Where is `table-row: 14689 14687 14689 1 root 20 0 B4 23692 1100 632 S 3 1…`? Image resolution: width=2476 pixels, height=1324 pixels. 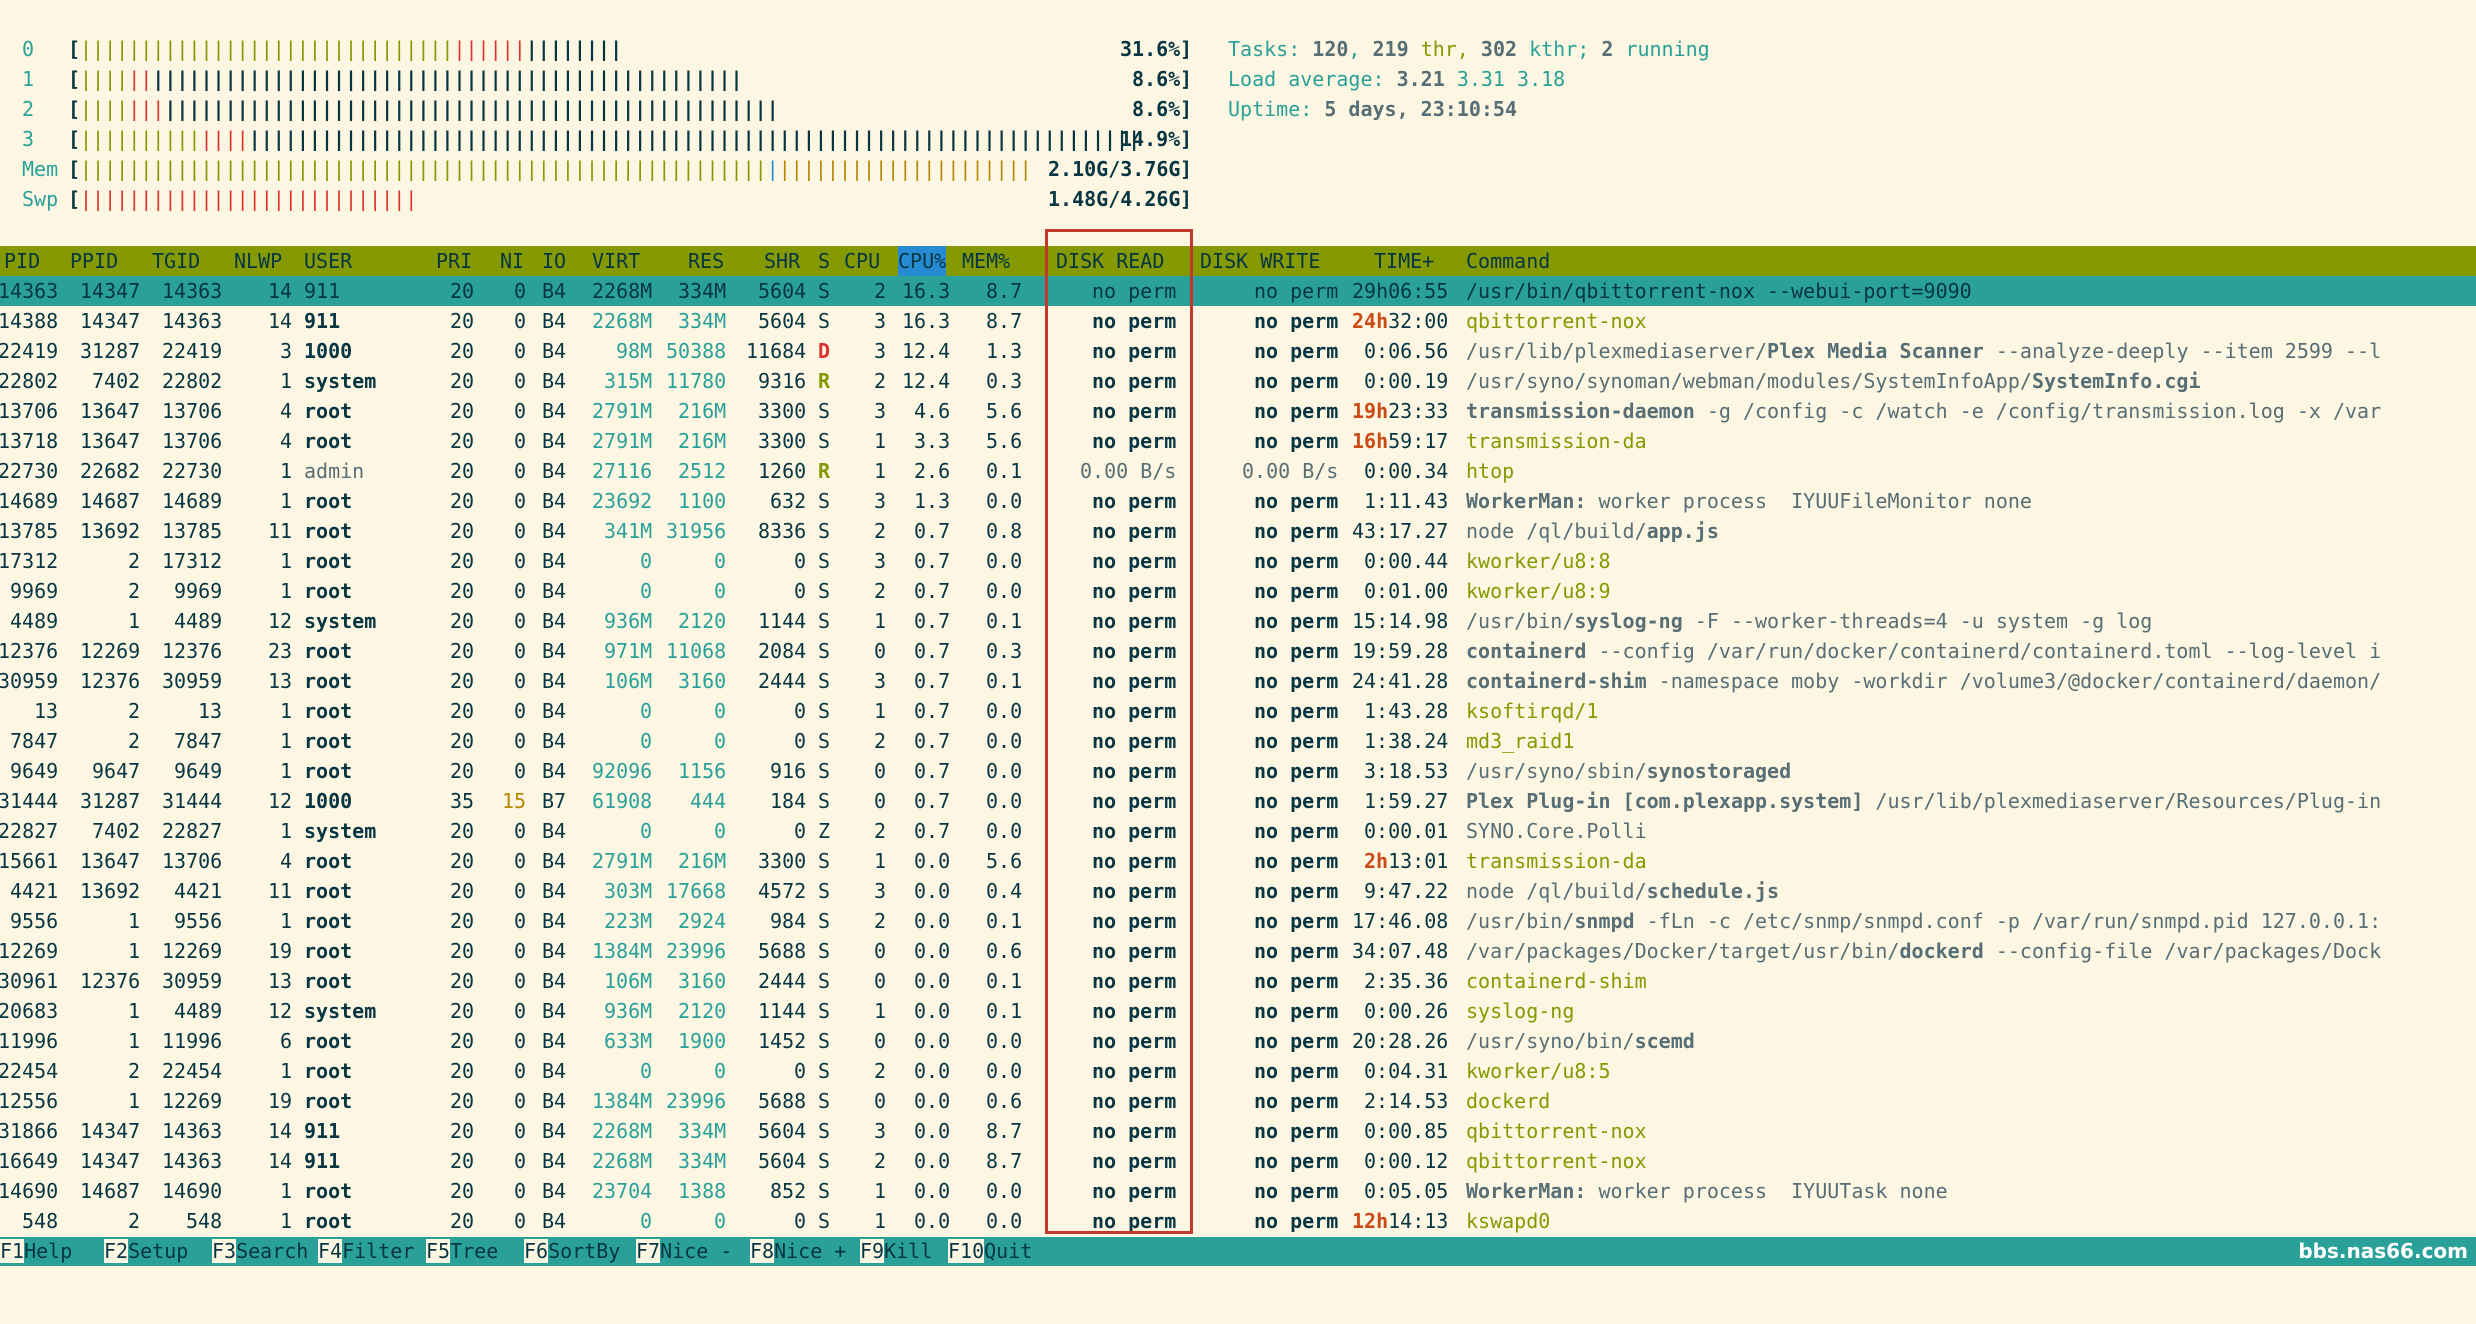
table-row: 14689 14687 14689 1 root 20 0 B4 23692 1100 632 S 3 1… is located at coordinates (1238, 501).